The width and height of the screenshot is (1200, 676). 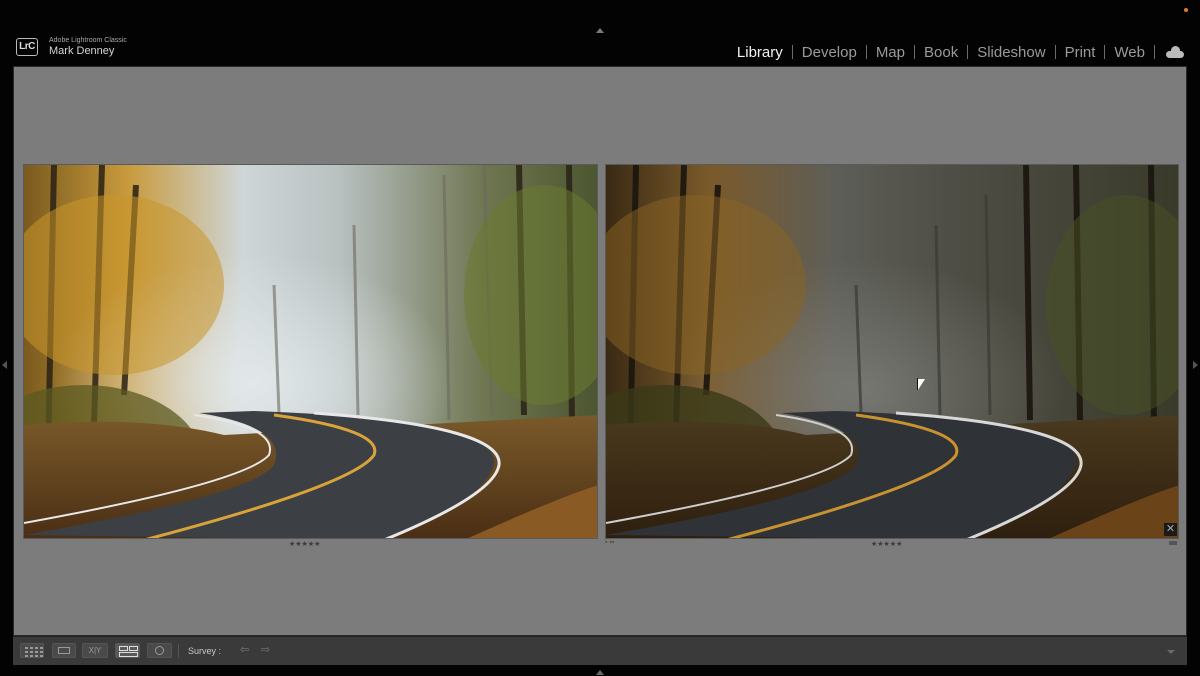 What do you see at coordinates (1129, 52) in the screenshot?
I see `module-web: Web` at bounding box center [1129, 52].